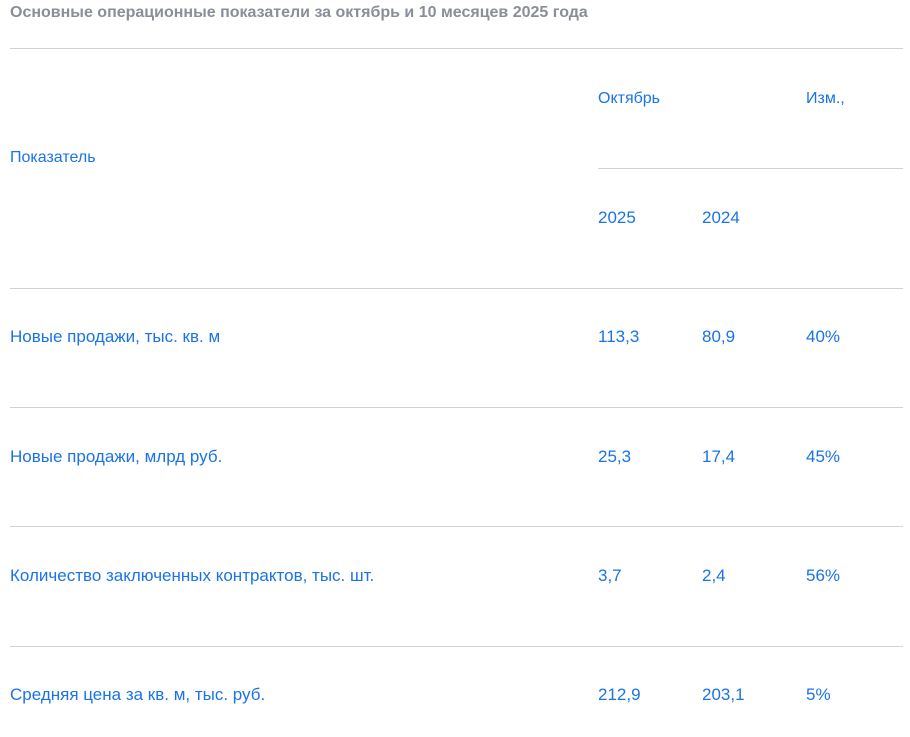 This screenshot has width=910, height=737. Describe the element at coordinates (619, 694) in the screenshot. I see `row-current: 212,9` at that location.